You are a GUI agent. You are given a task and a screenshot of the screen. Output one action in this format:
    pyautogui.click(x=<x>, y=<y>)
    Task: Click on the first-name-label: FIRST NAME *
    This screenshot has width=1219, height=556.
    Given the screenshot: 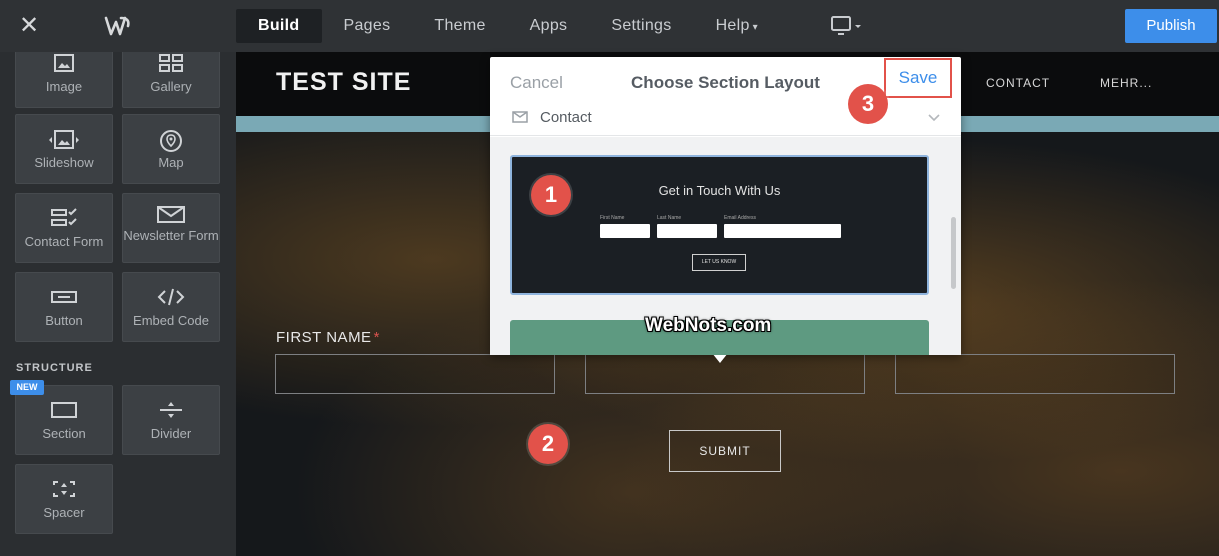 What is the action you would take?
    pyautogui.click(x=328, y=337)
    